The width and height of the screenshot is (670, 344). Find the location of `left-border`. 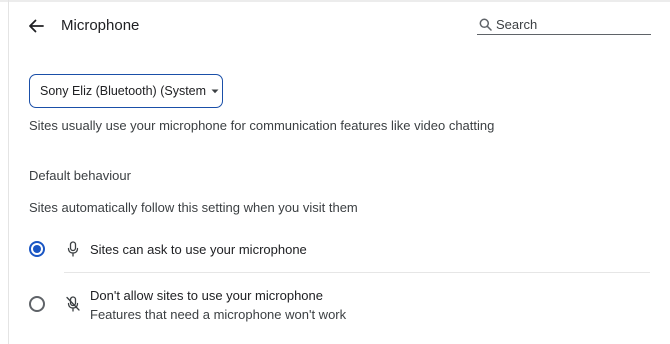

left-border is located at coordinates (8, 172).